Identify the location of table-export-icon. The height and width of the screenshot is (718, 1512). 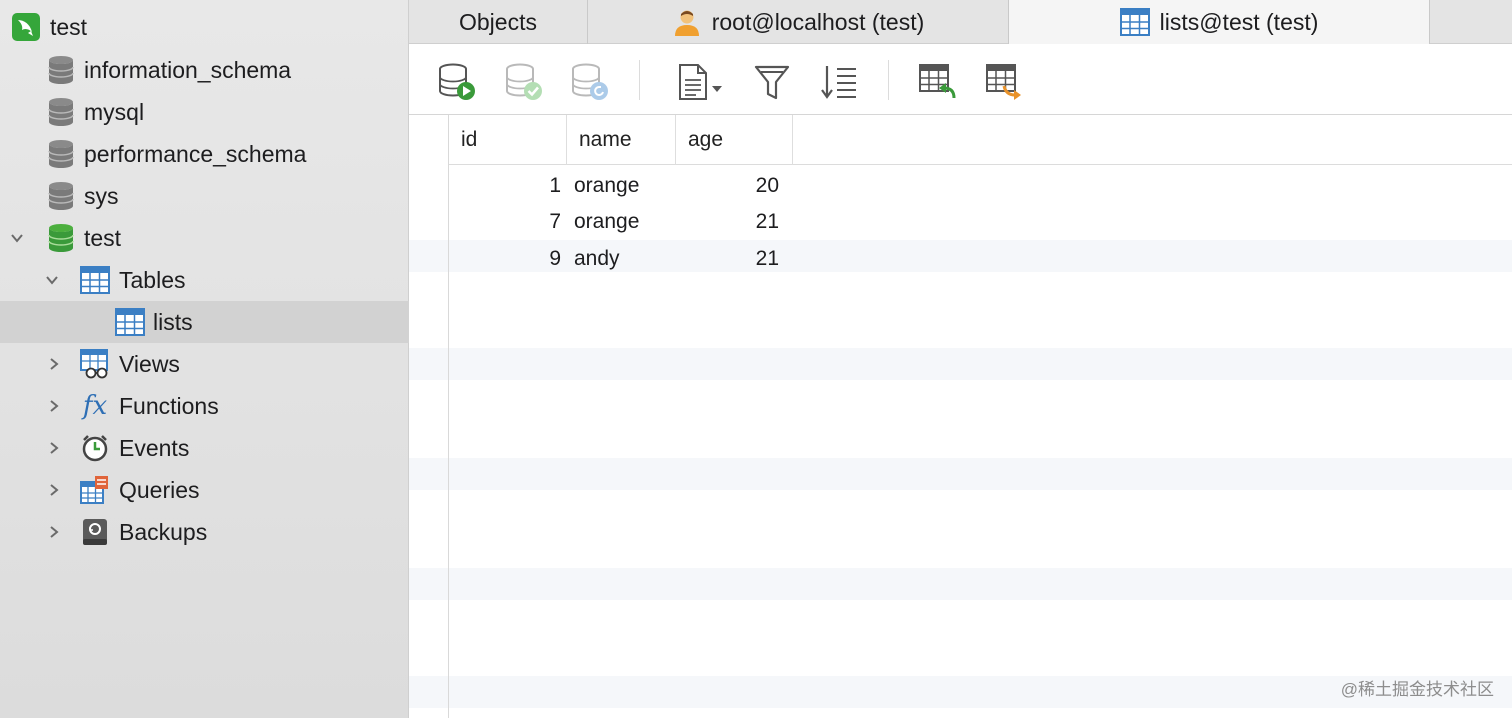
(1003, 82).